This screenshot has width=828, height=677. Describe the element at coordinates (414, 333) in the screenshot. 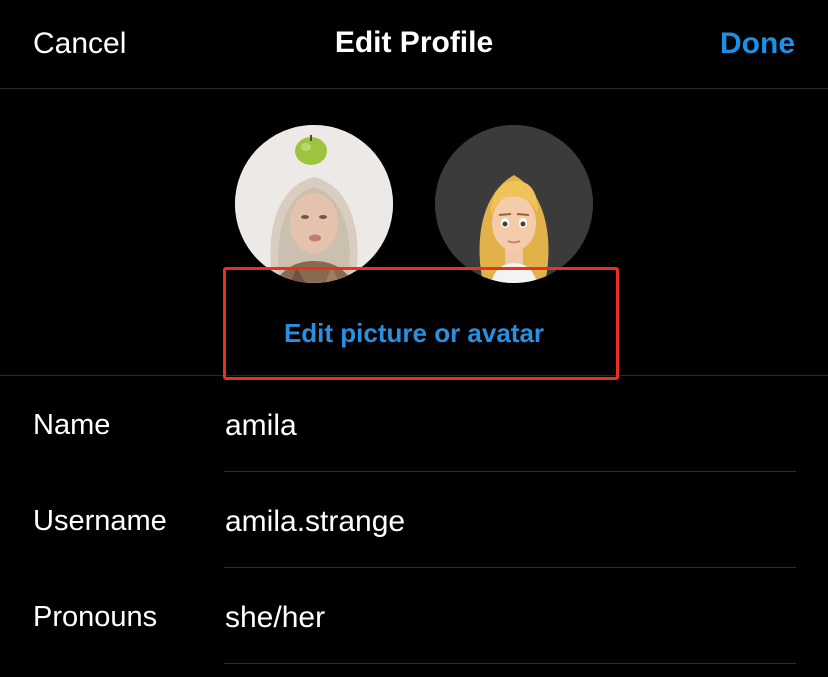

I see `edit-picture-link: Edit picture or avatar` at that location.